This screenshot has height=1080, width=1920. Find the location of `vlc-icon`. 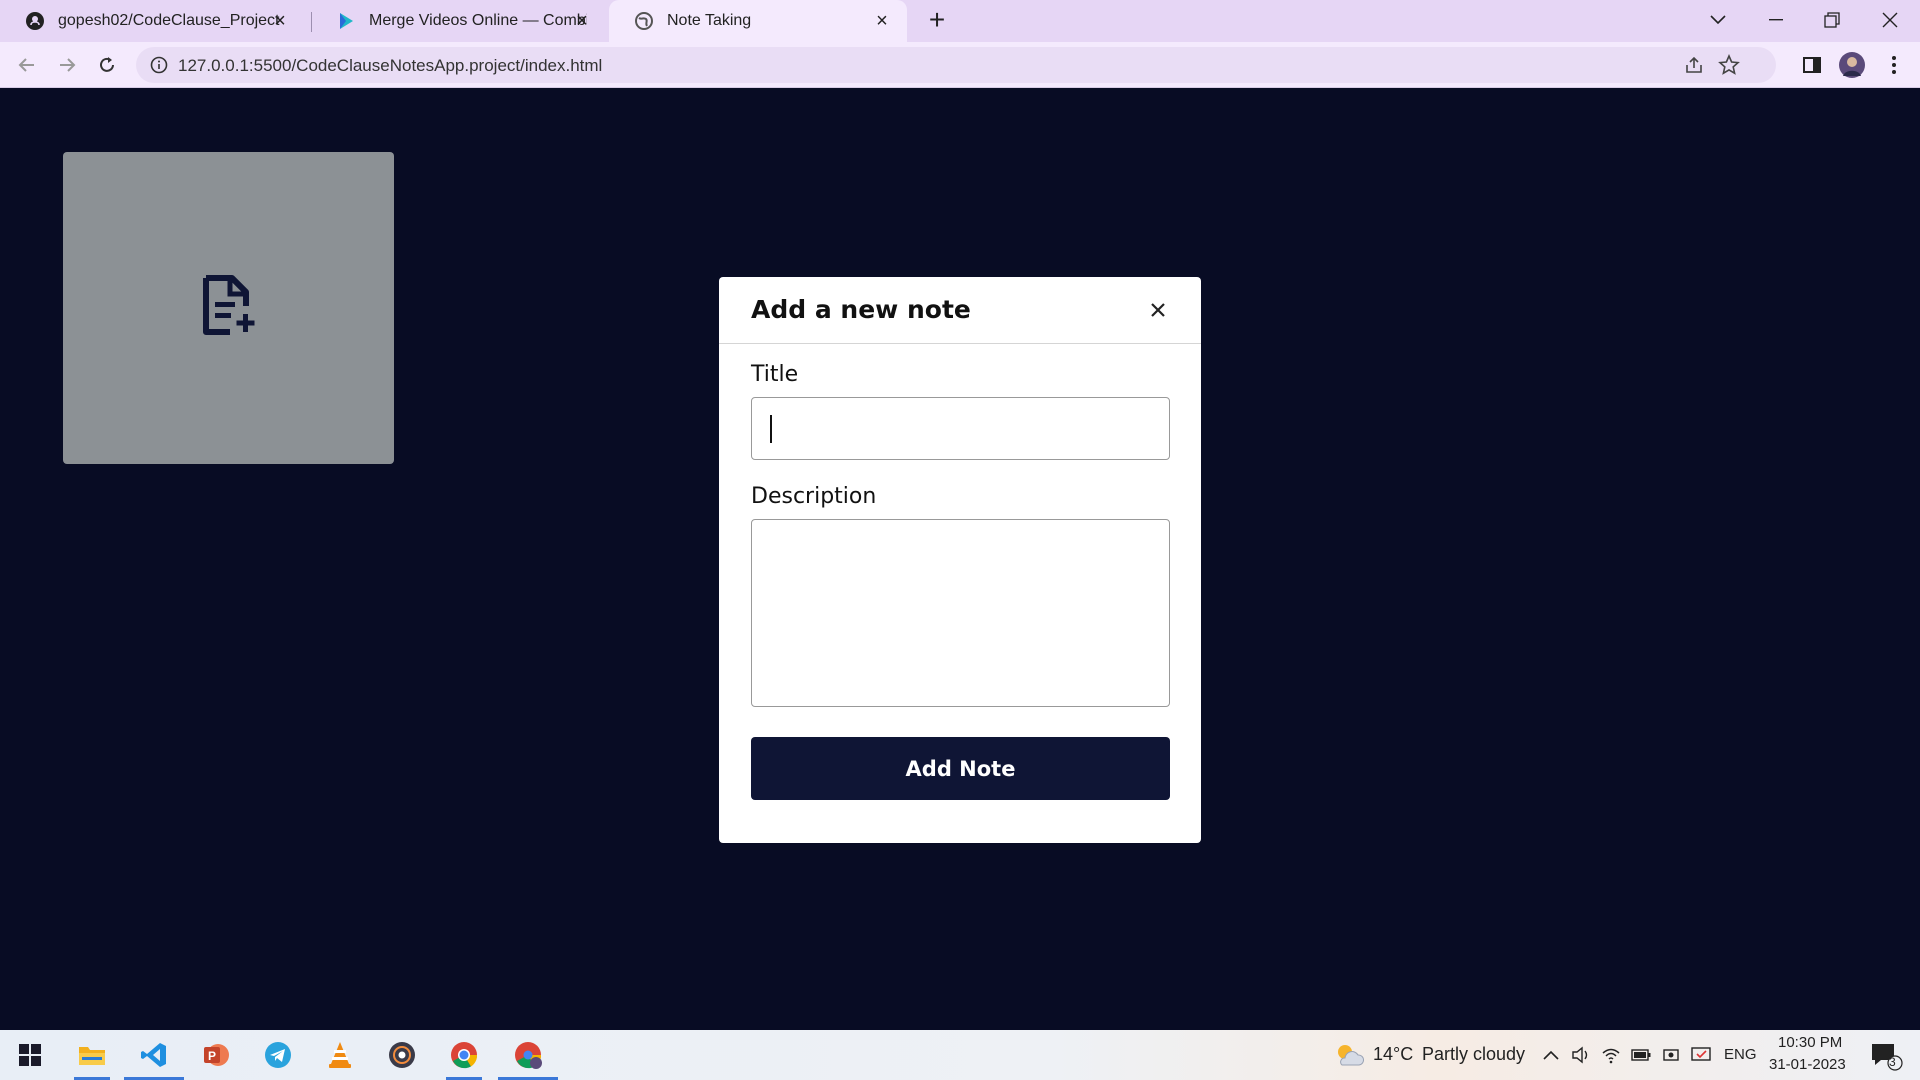

vlc-icon is located at coordinates (340, 1055).